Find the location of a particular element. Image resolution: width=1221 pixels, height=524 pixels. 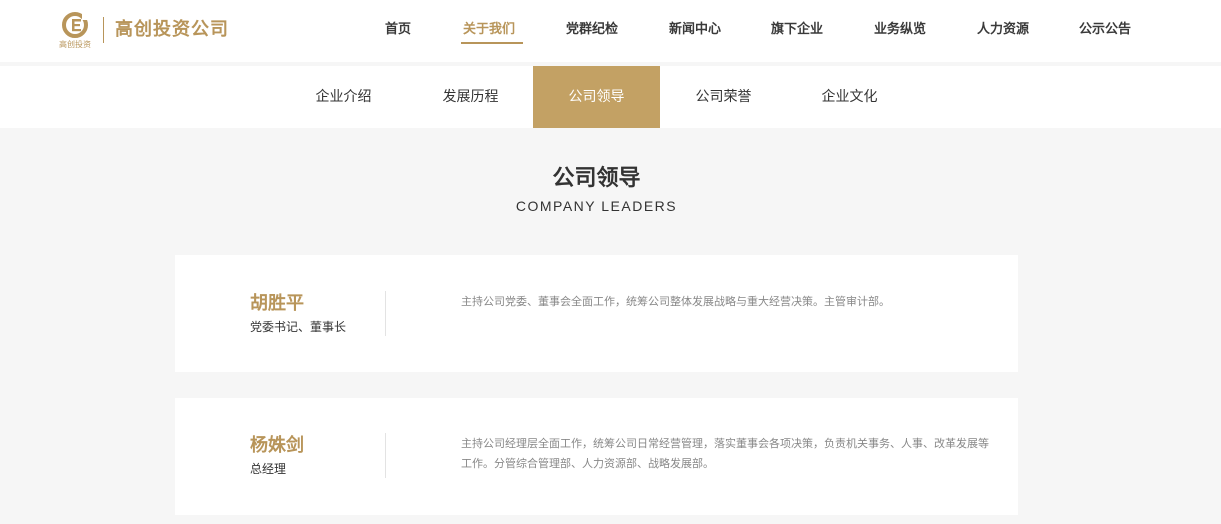

logo-icon is located at coordinates (75, 25).